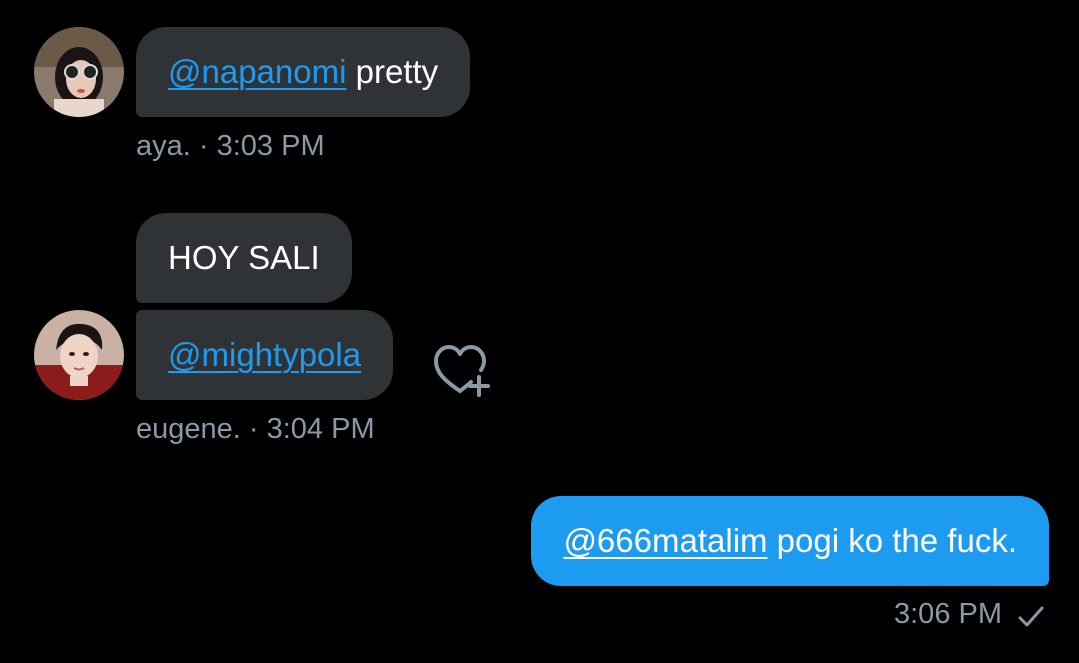  Describe the element at coordinates (320, 429) in the screenshot. I see `message-timestamp: 3:04 PM` at that location.